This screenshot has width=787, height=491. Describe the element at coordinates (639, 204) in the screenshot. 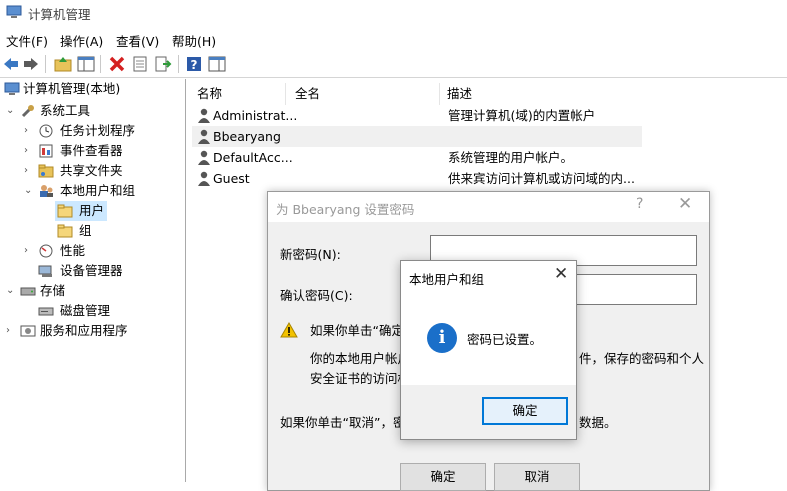

I see `help-button: ?` at that location.